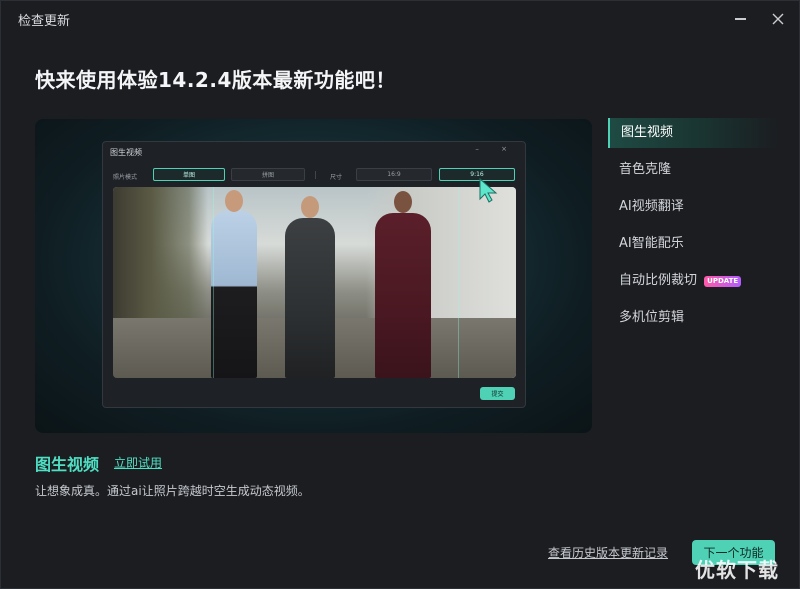 The height and width of the screenshot is (589, 800). What do you see at coordinates (138, 462) in the screenshot?
I see `try-now-link: 立即试用` at bounding box center [138, 462].